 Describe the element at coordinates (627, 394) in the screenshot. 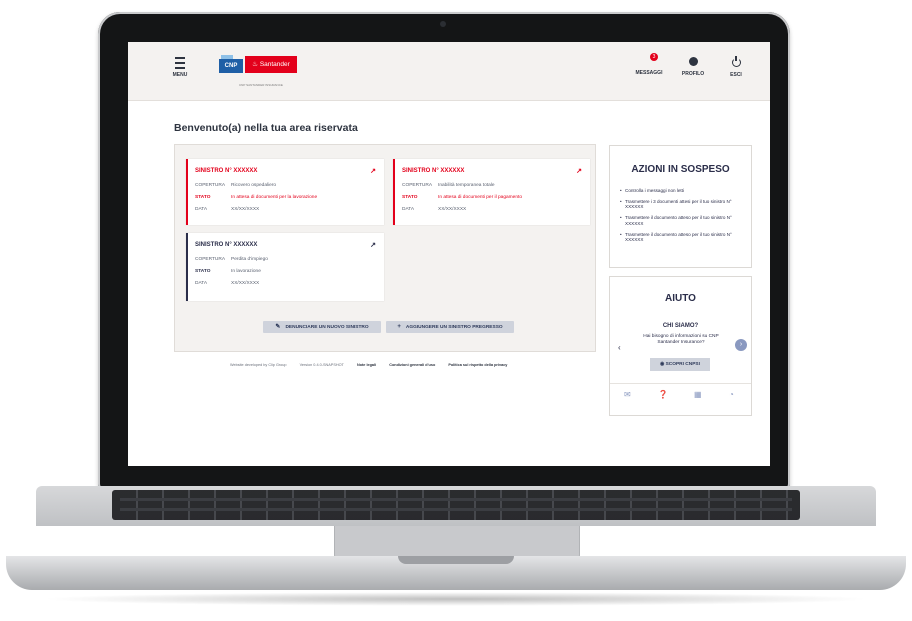

I see `mail-icon: ✉` at that location.